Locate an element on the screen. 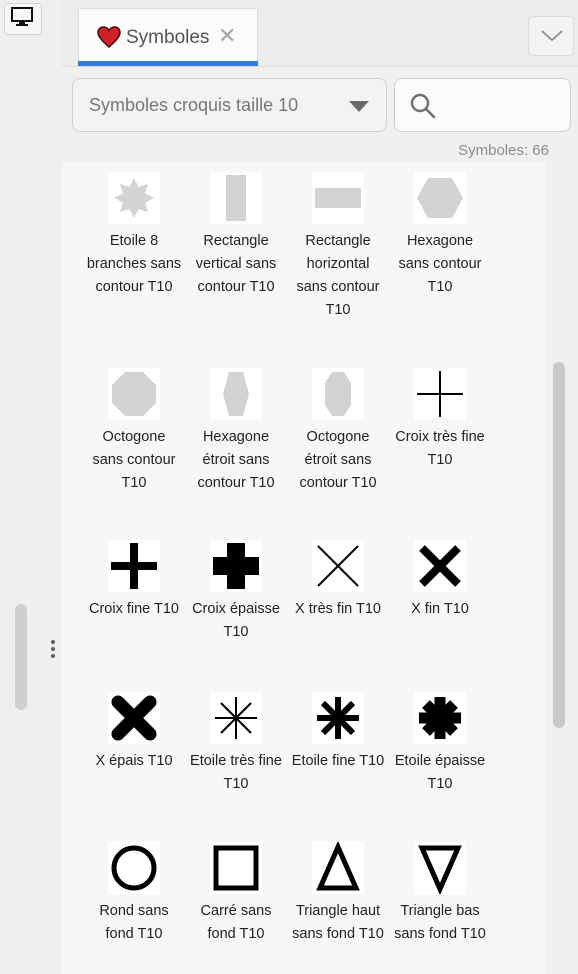  library-dropdown: Symboles croquis taille 10 is located at coordinates (229, 105).